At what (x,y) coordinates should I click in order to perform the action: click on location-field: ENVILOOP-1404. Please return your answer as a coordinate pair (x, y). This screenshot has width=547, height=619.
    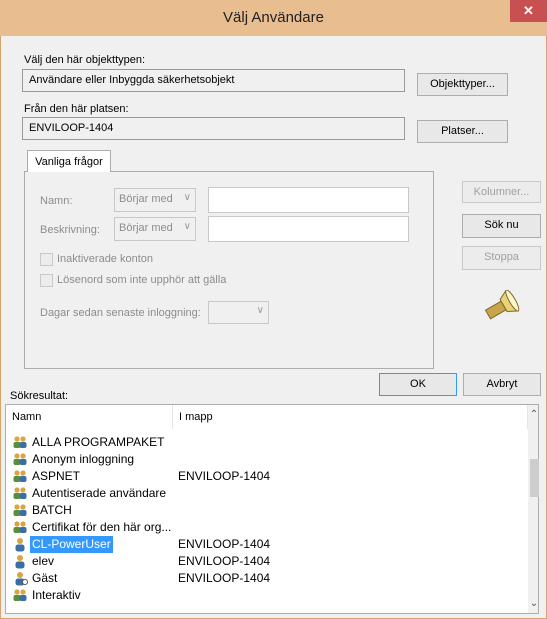
    Looking at the image, I should click on (213, 128).